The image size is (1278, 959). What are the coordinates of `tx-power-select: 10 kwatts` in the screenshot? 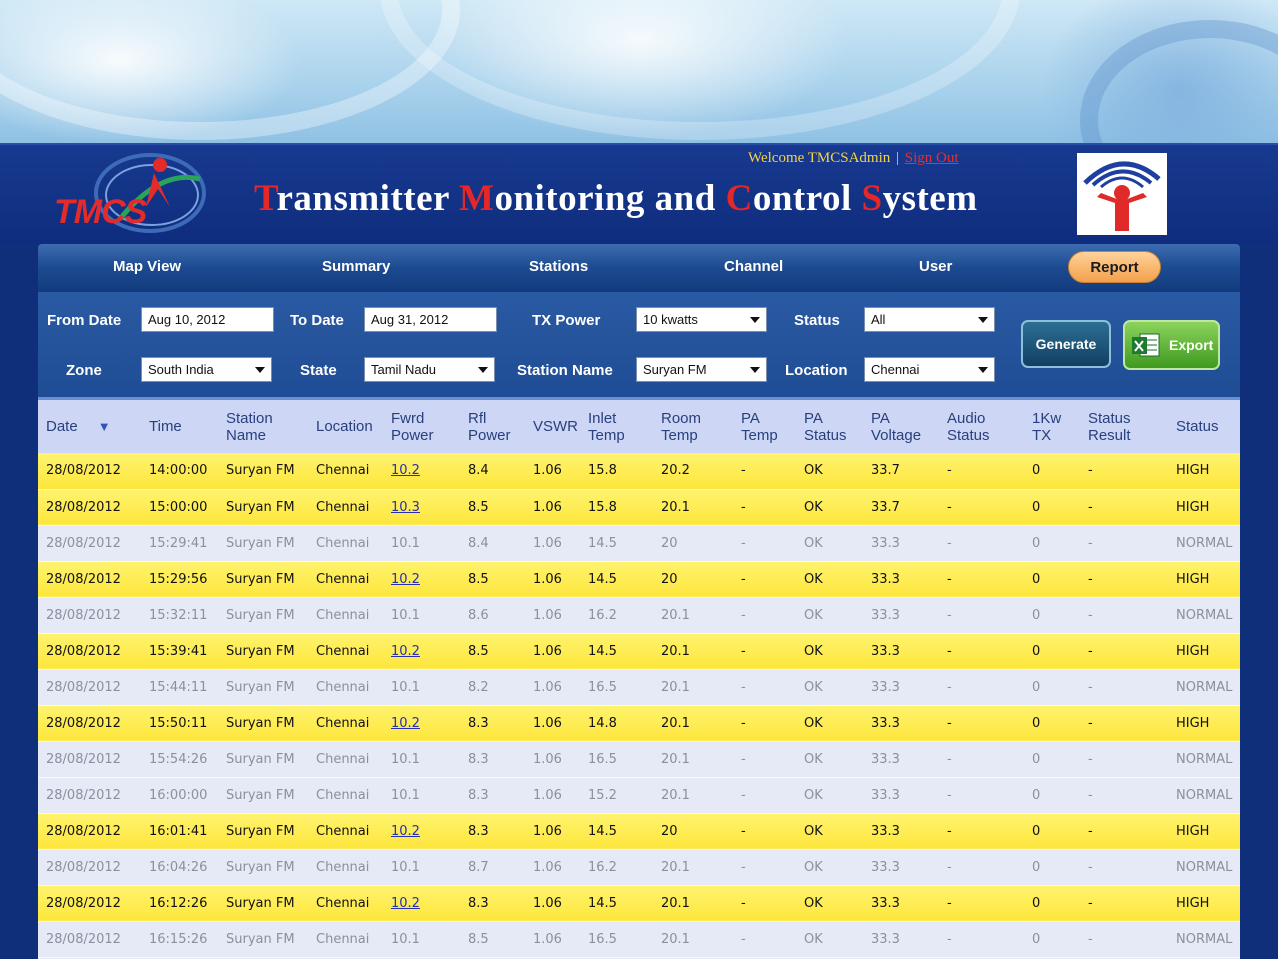 It's located at (701, 319).